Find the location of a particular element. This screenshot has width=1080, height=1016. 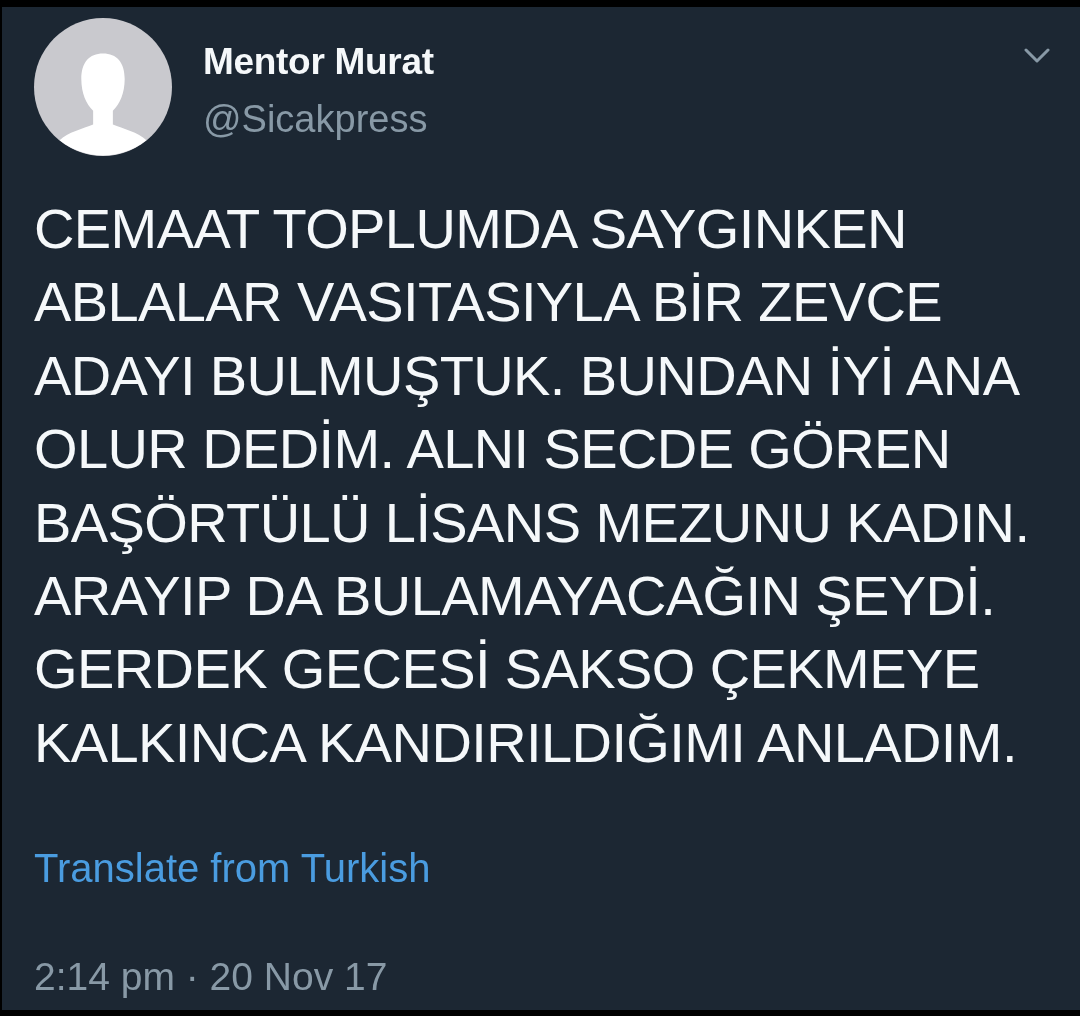

author-handle: @Sicakpress is located at coordinates (613, 119).